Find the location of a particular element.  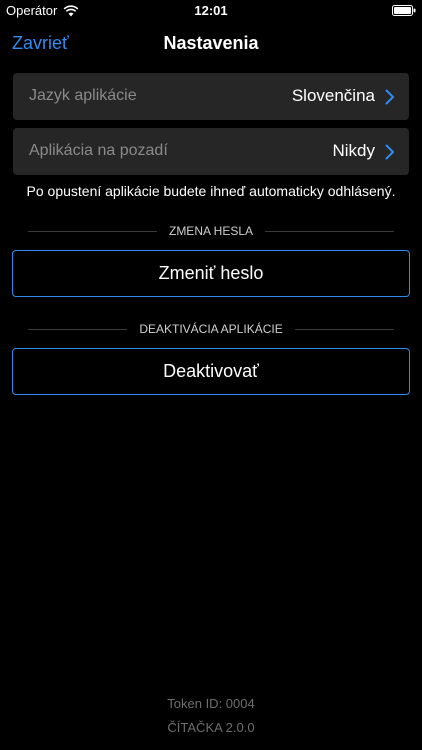

status-bar: Operátor 12:01 is located at coordinates (211, 11).